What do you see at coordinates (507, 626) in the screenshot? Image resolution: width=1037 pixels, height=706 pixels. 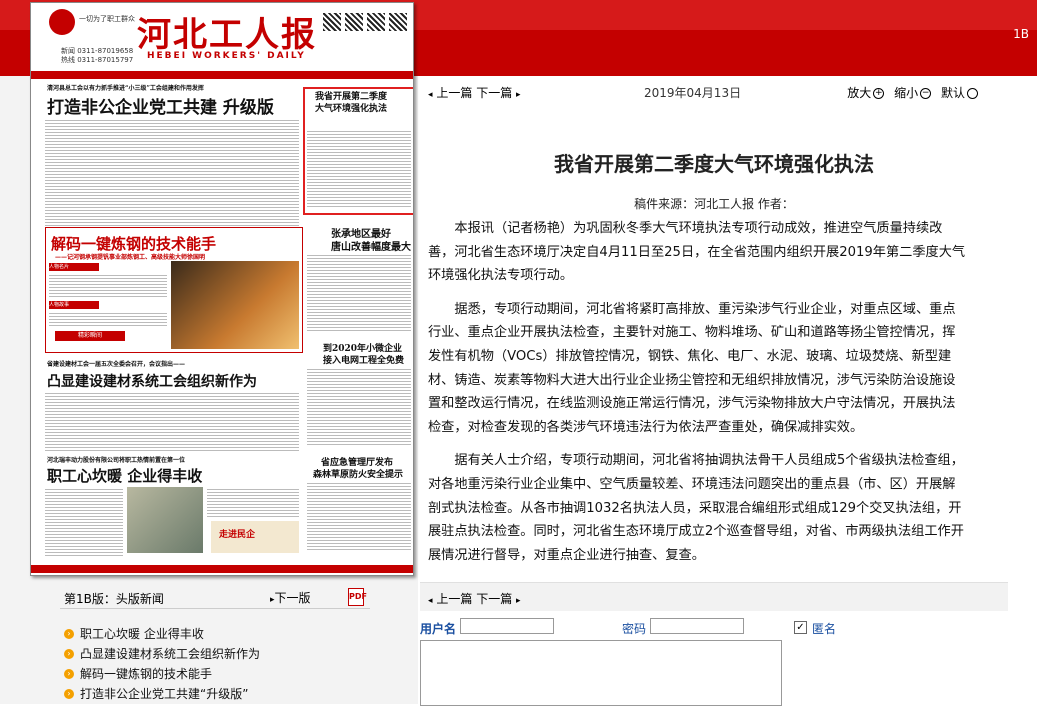 I see `username-input` at bounding box center [507, 626].